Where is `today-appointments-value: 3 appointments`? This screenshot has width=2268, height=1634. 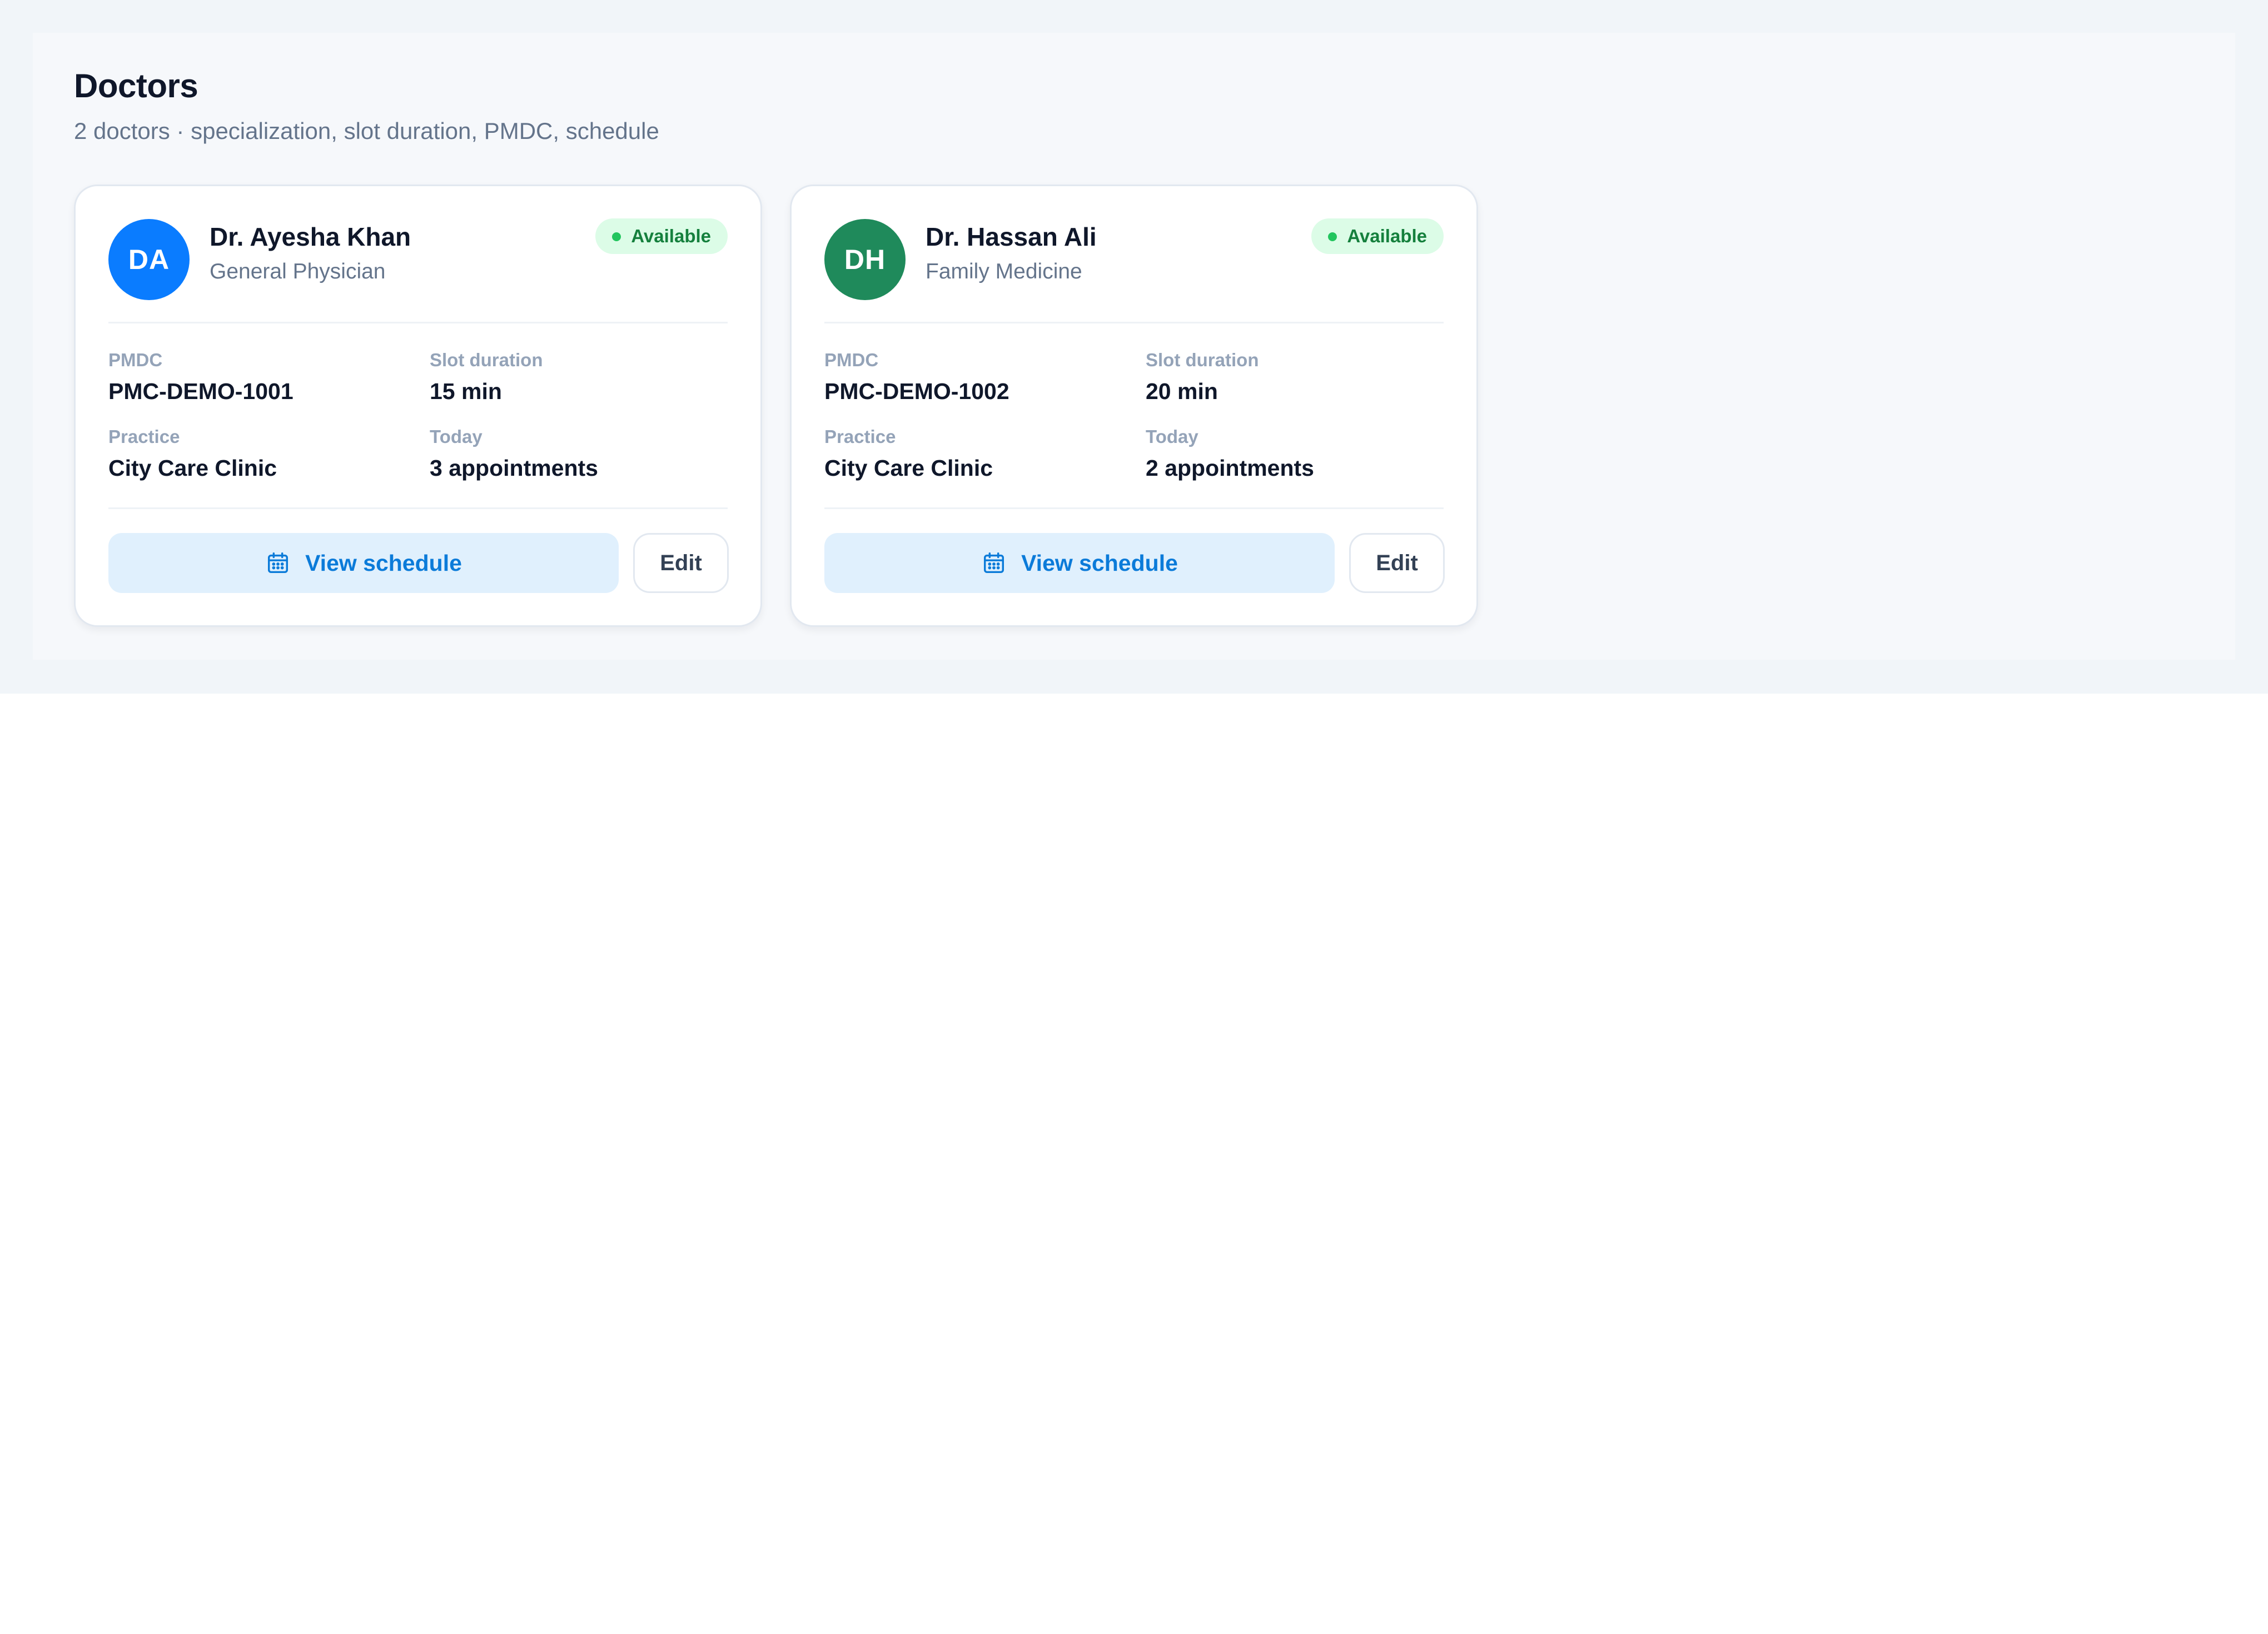 today-appointments-value: 3 appointments is located at coordinates (514, 468).